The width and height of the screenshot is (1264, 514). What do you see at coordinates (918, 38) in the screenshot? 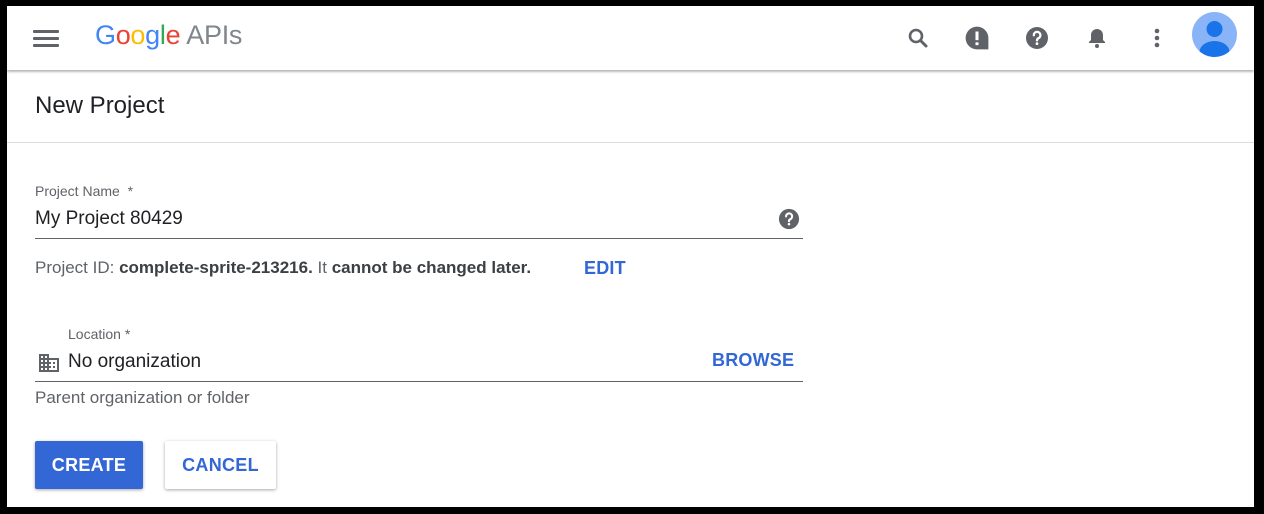
I see `search-icon` at bounding box center [918, 38].